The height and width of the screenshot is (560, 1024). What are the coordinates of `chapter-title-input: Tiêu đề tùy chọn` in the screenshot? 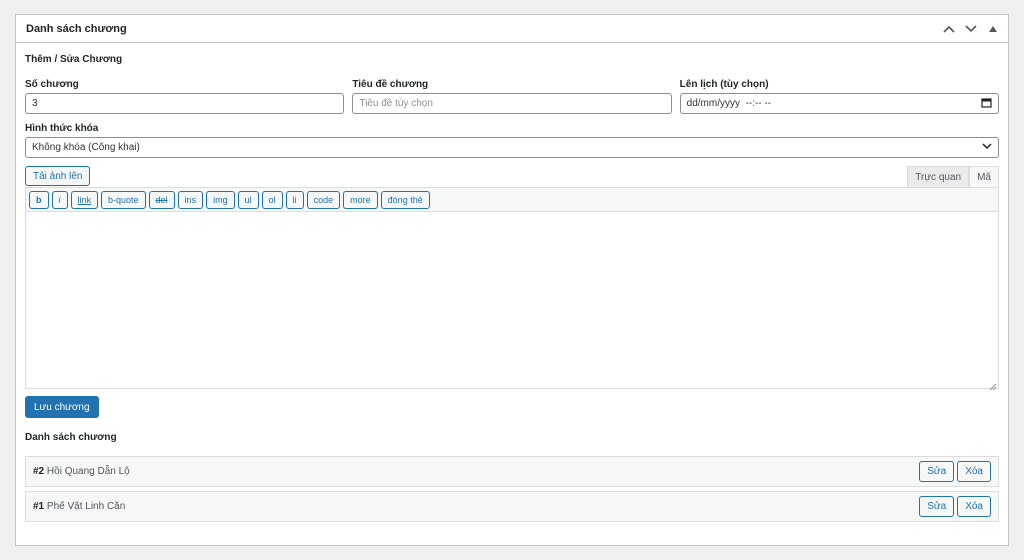 It's located at (512, 103).